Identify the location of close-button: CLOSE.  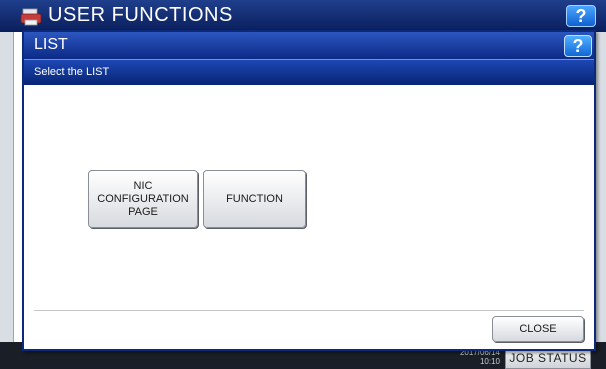
(538, 329).